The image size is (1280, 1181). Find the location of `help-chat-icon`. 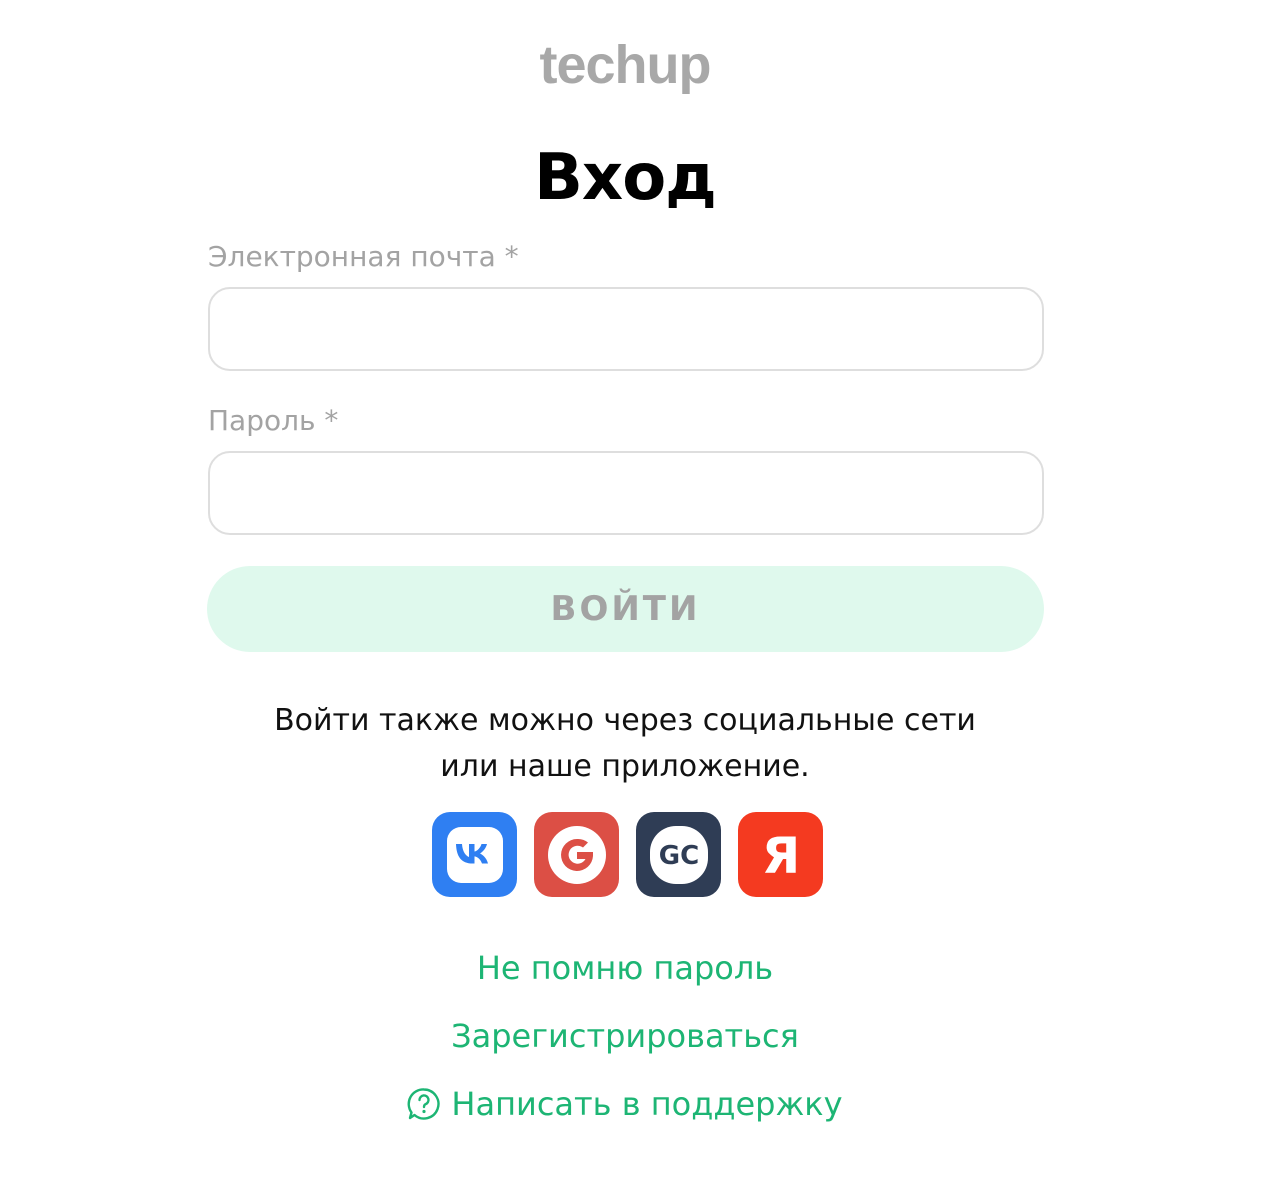

help-chat-icon is located at coordinates (424, 1104).